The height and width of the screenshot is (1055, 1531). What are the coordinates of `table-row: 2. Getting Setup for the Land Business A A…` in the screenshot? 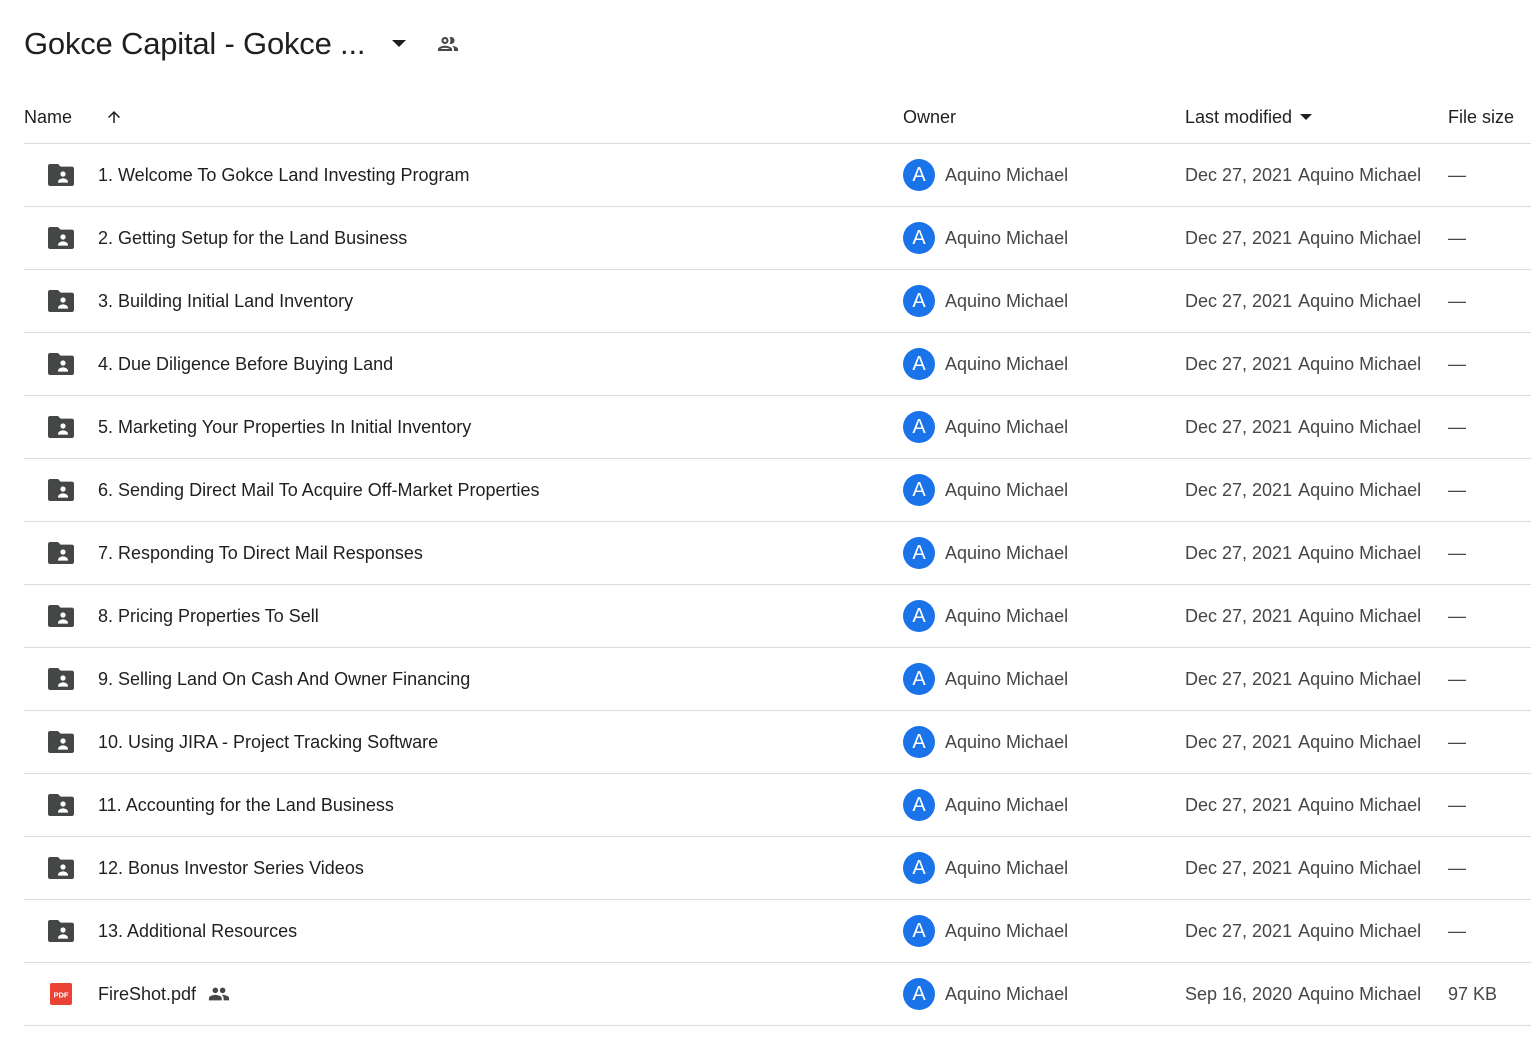 It's located at (777, 238).